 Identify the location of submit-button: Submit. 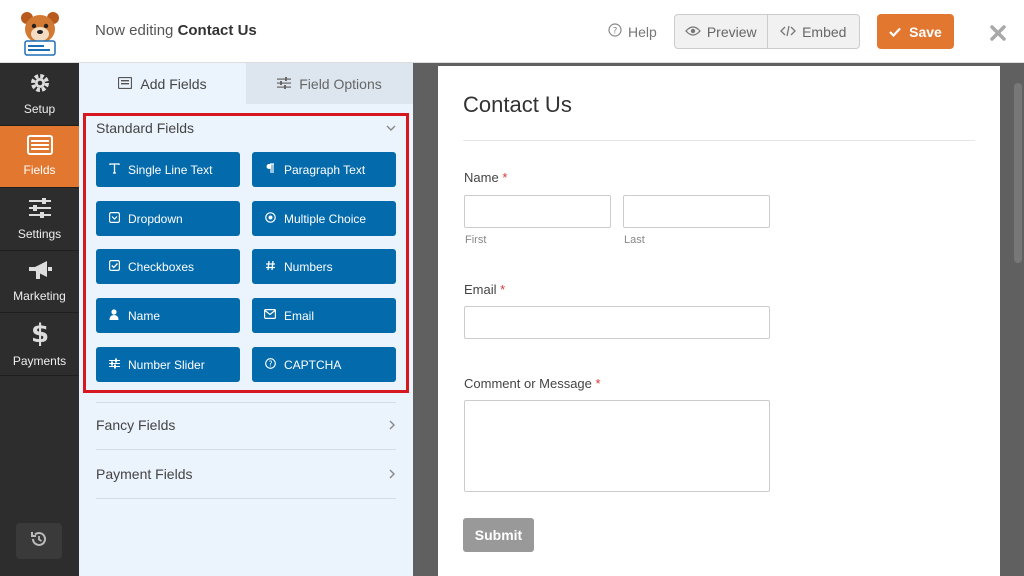
(498, 535).